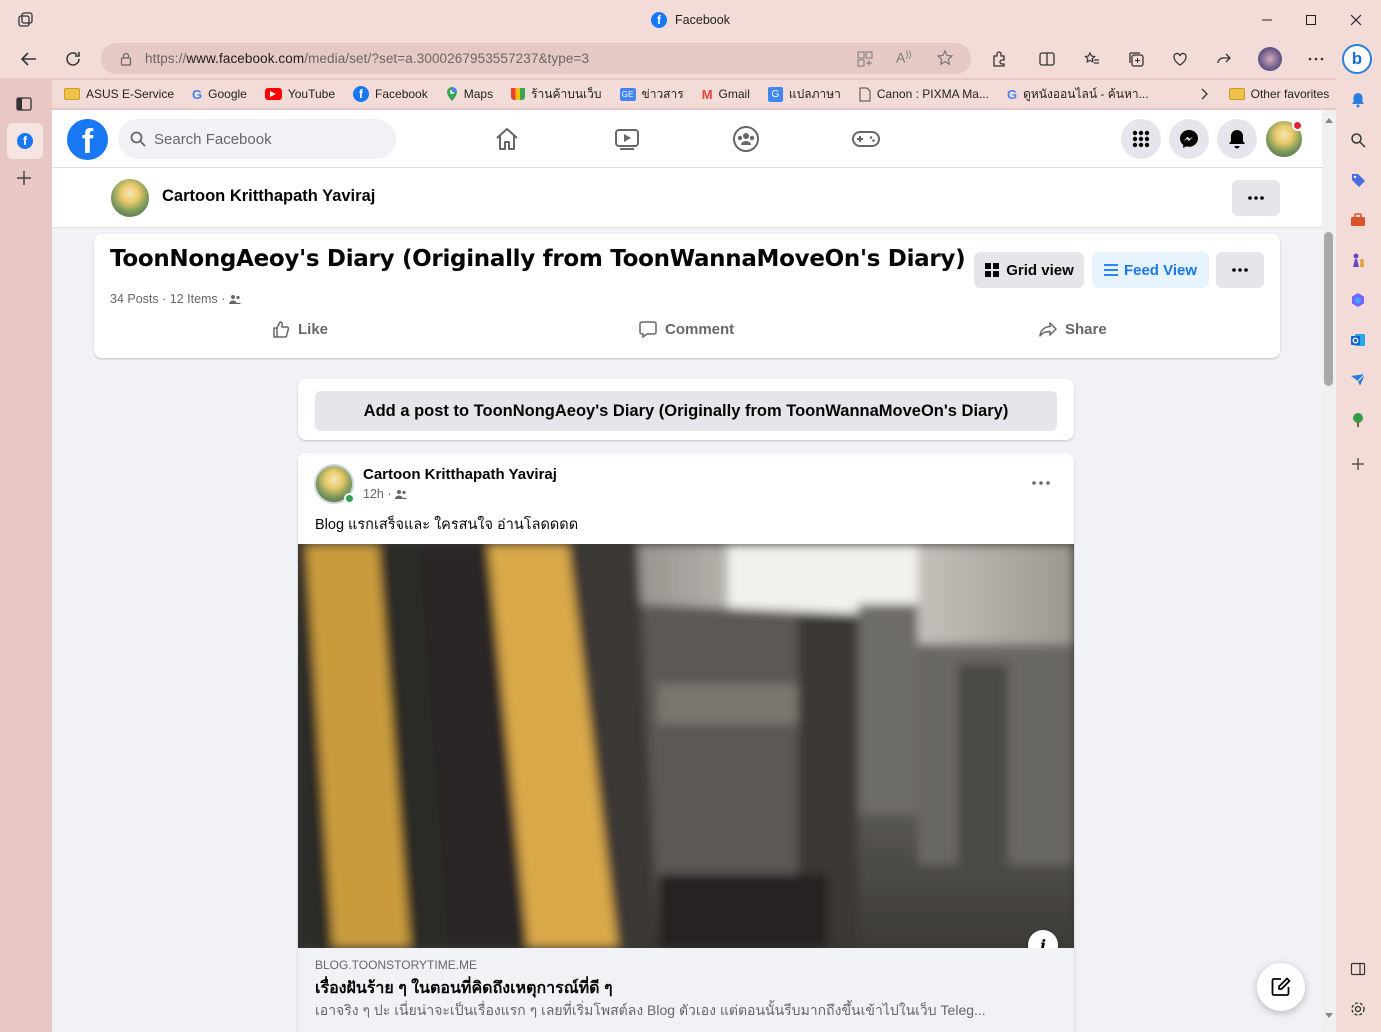  Describe the element at coordinates (999, 59) in the screenshot. I see `extensions-icon` at that location.